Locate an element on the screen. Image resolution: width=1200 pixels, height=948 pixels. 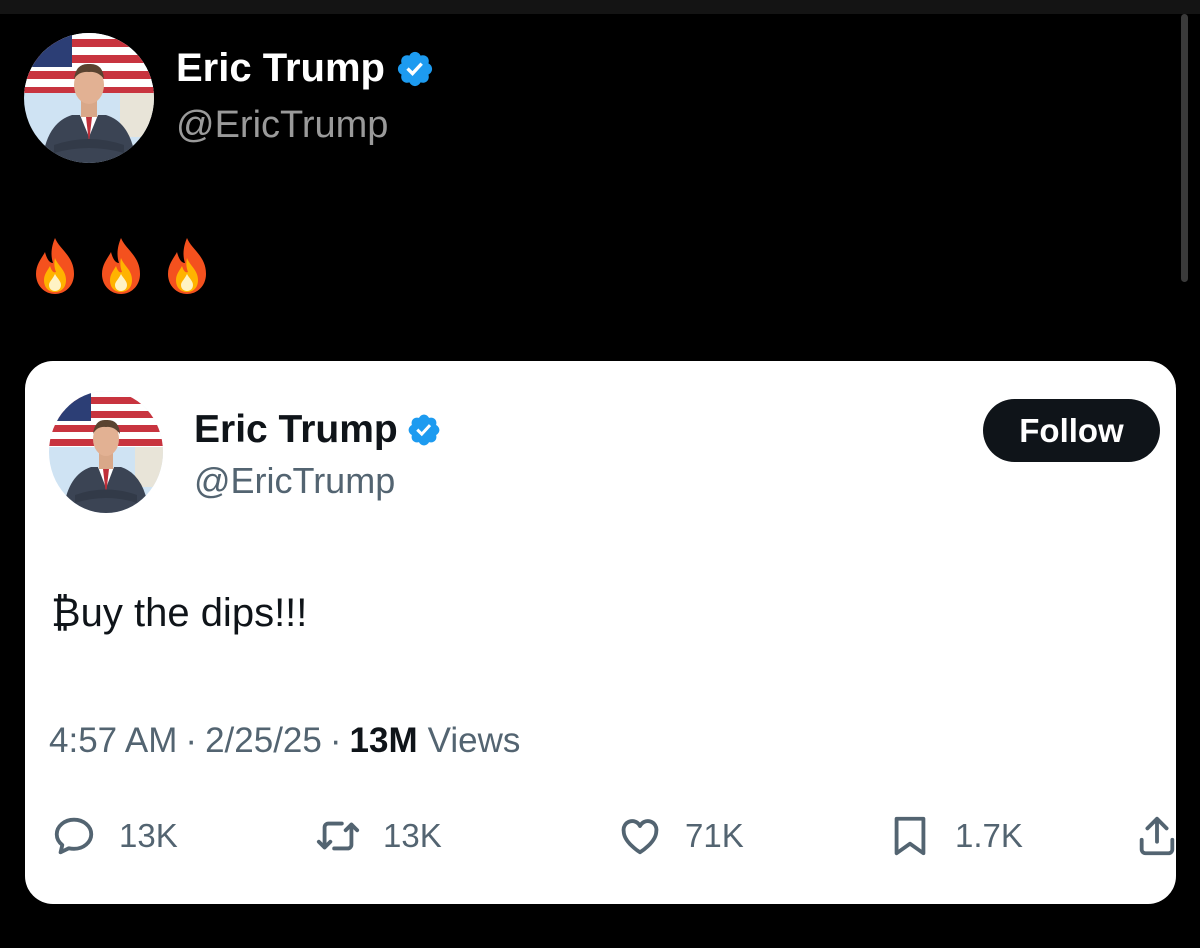
reply-button: 13K is located at coordinates (114, 836).